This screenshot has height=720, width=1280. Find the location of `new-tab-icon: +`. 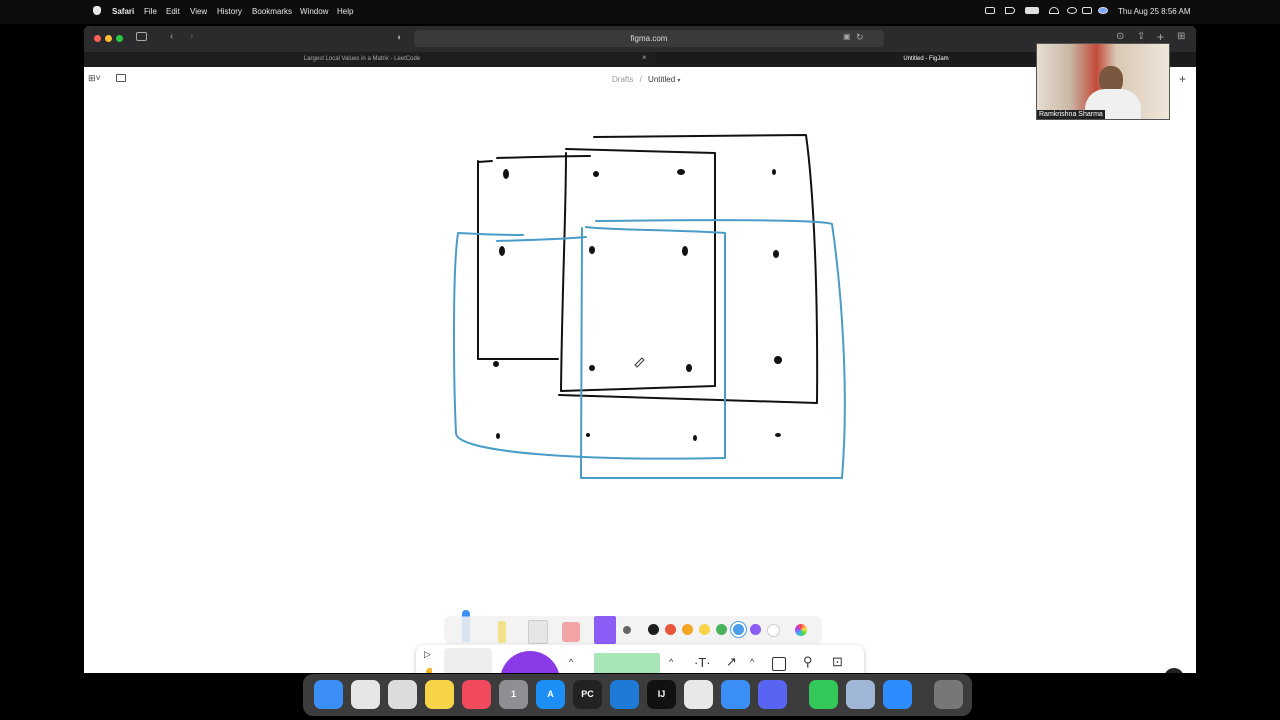

new-tab-icon: + is located at coordinates (1160, 37).